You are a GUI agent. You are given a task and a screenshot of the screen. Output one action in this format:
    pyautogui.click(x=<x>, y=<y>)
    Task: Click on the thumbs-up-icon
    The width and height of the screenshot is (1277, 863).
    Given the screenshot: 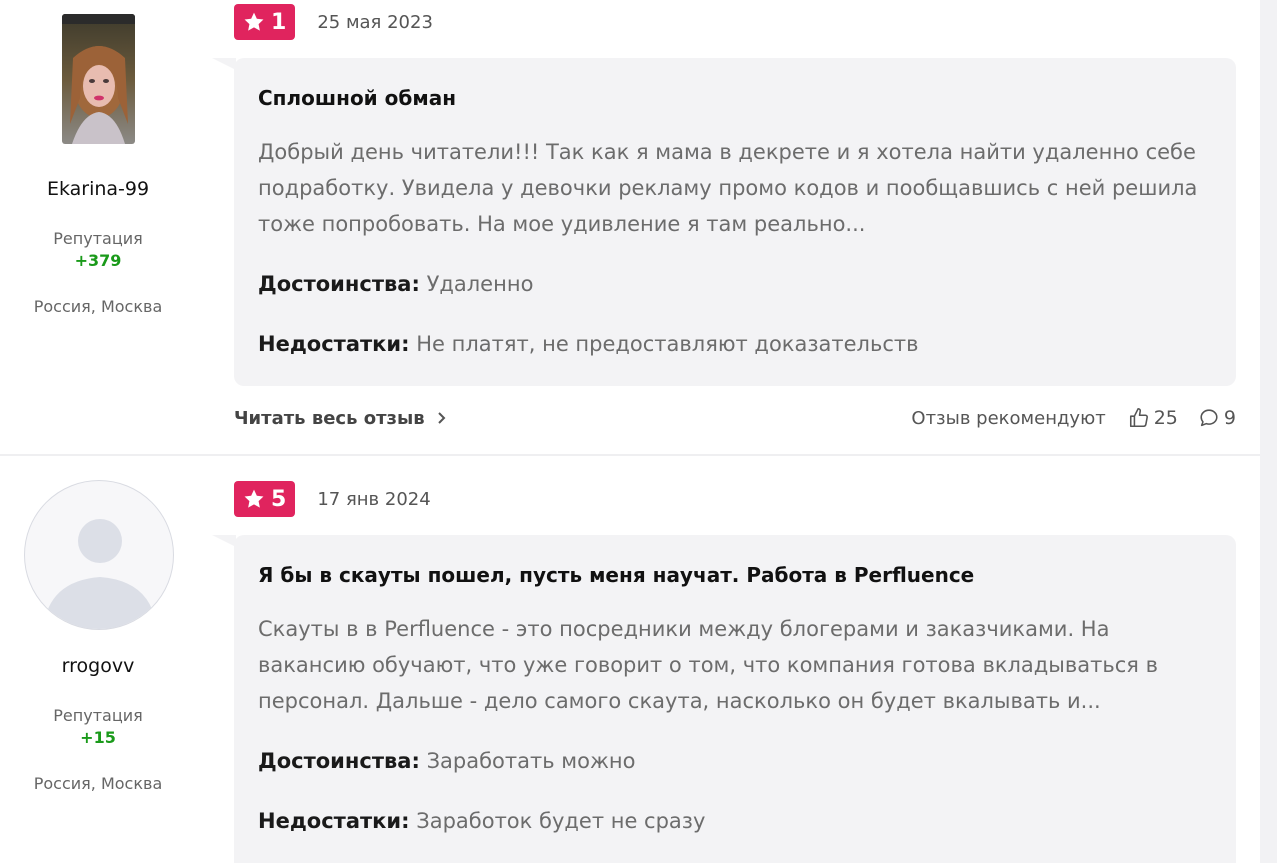 What is the action you would take?
    pyautogui.click(x=1138, y=418)
    